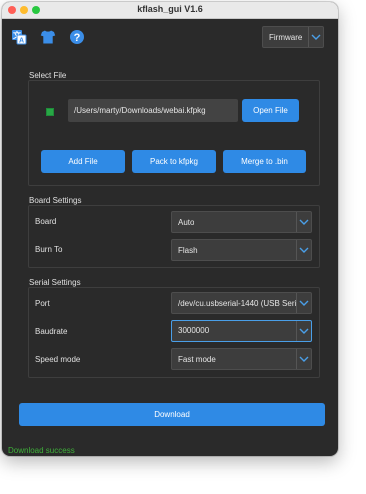 The image size is (366, 494). What do you see at coordinates (286, 37) in the screenshot?
I see `firmware-select-value: Firmware` at bounding box center [286, 37].